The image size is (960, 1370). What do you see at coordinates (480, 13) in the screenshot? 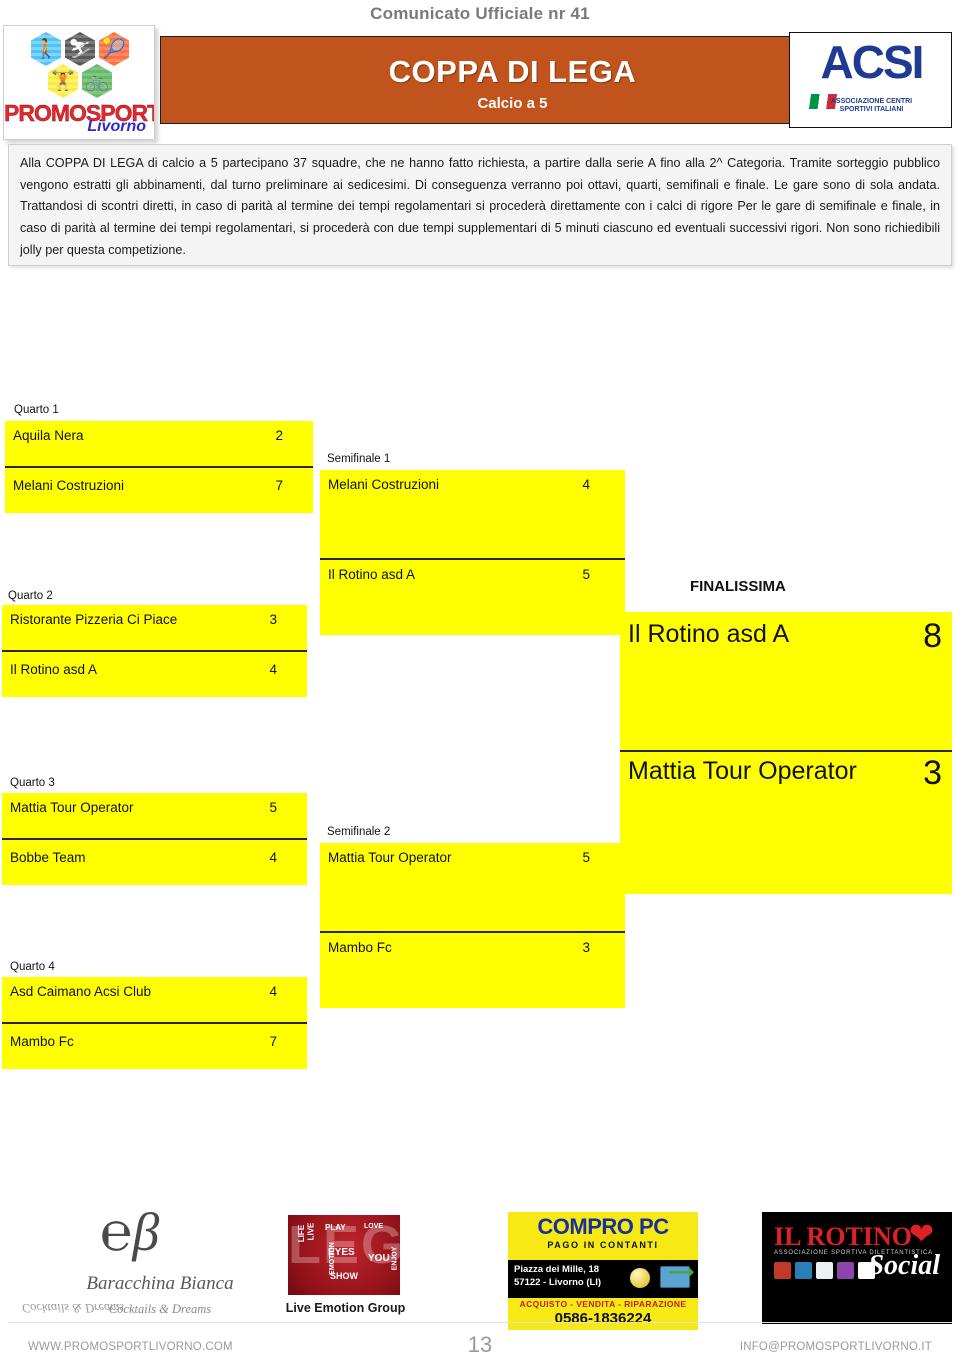
I see `communique-number: Comunicato Ufficiale nr 41` at bounding box center [480, 13].